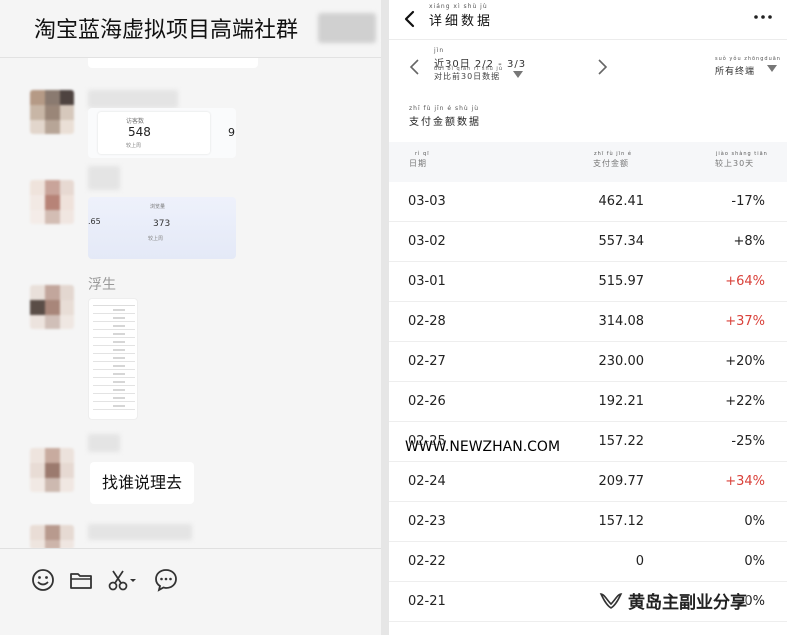  I want to click on input-toolbar, so click(191, 591).